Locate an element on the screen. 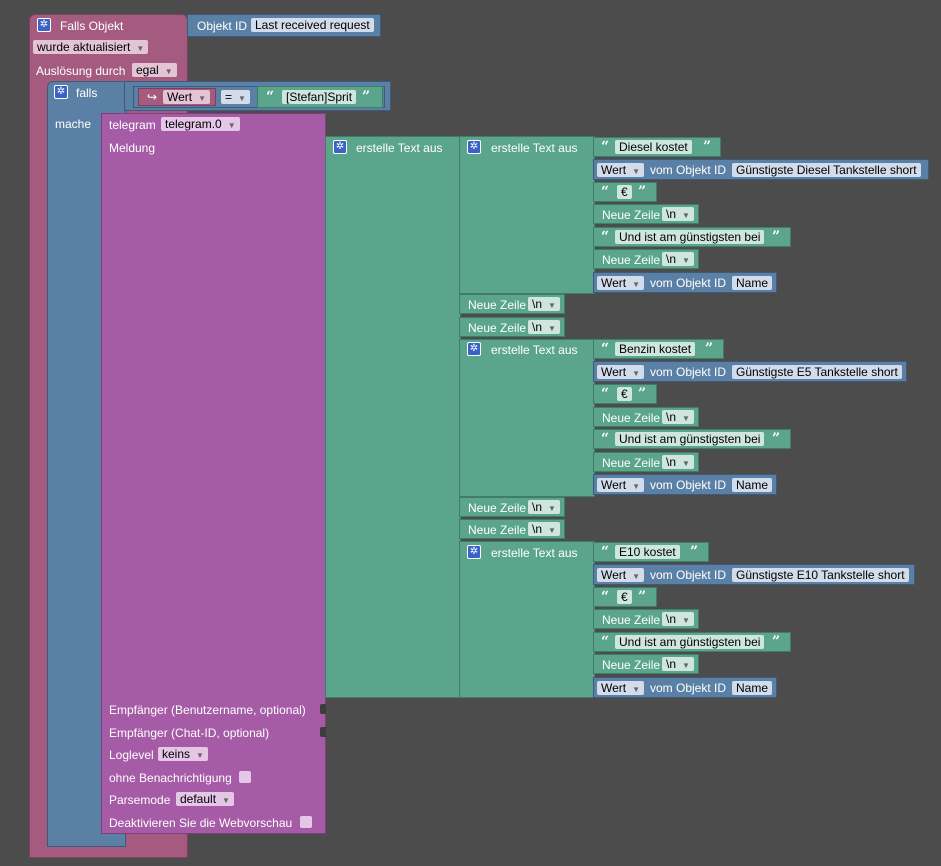  diesel-kostet-field: Diesel kostet is located at coordinates (653, 147).